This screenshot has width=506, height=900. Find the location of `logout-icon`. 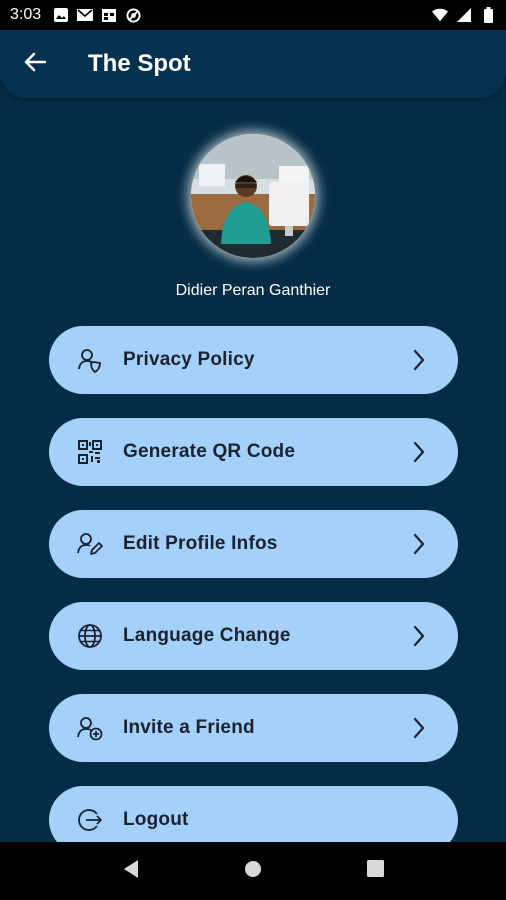

logout-icon is located at coordinates (90, 820).